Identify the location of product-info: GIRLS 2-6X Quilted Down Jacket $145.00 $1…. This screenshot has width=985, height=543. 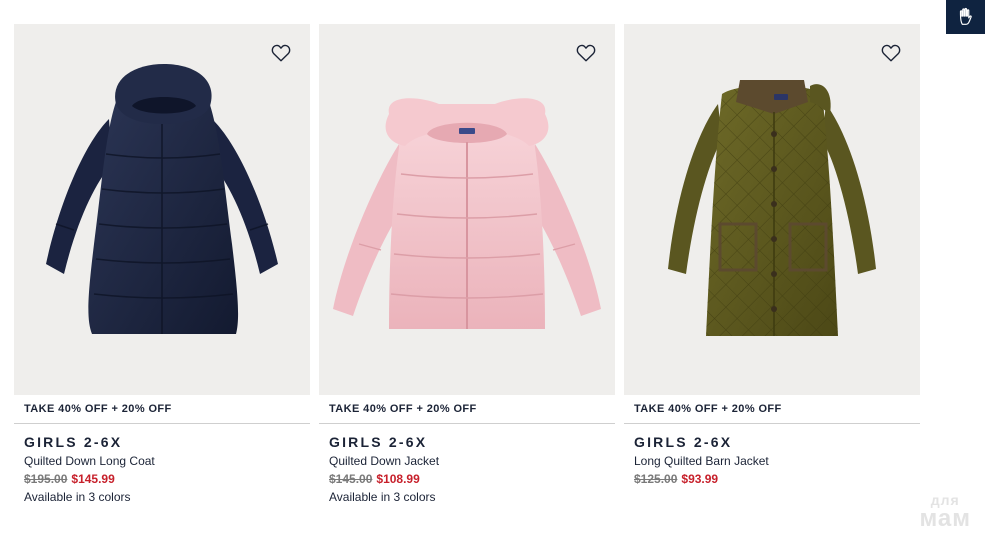
(467, 464).